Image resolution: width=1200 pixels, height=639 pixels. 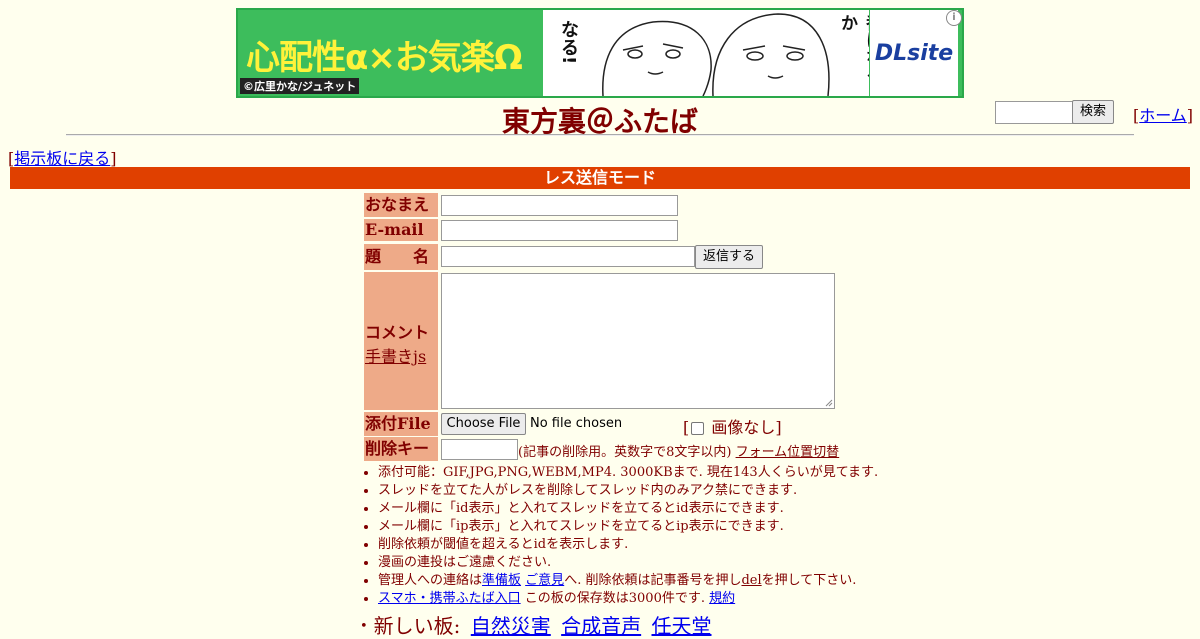 What do you see at coordinates (483, 424) in the screenshot?
I see `choose-file-button: Choose File` at bounding box center [483, 424].